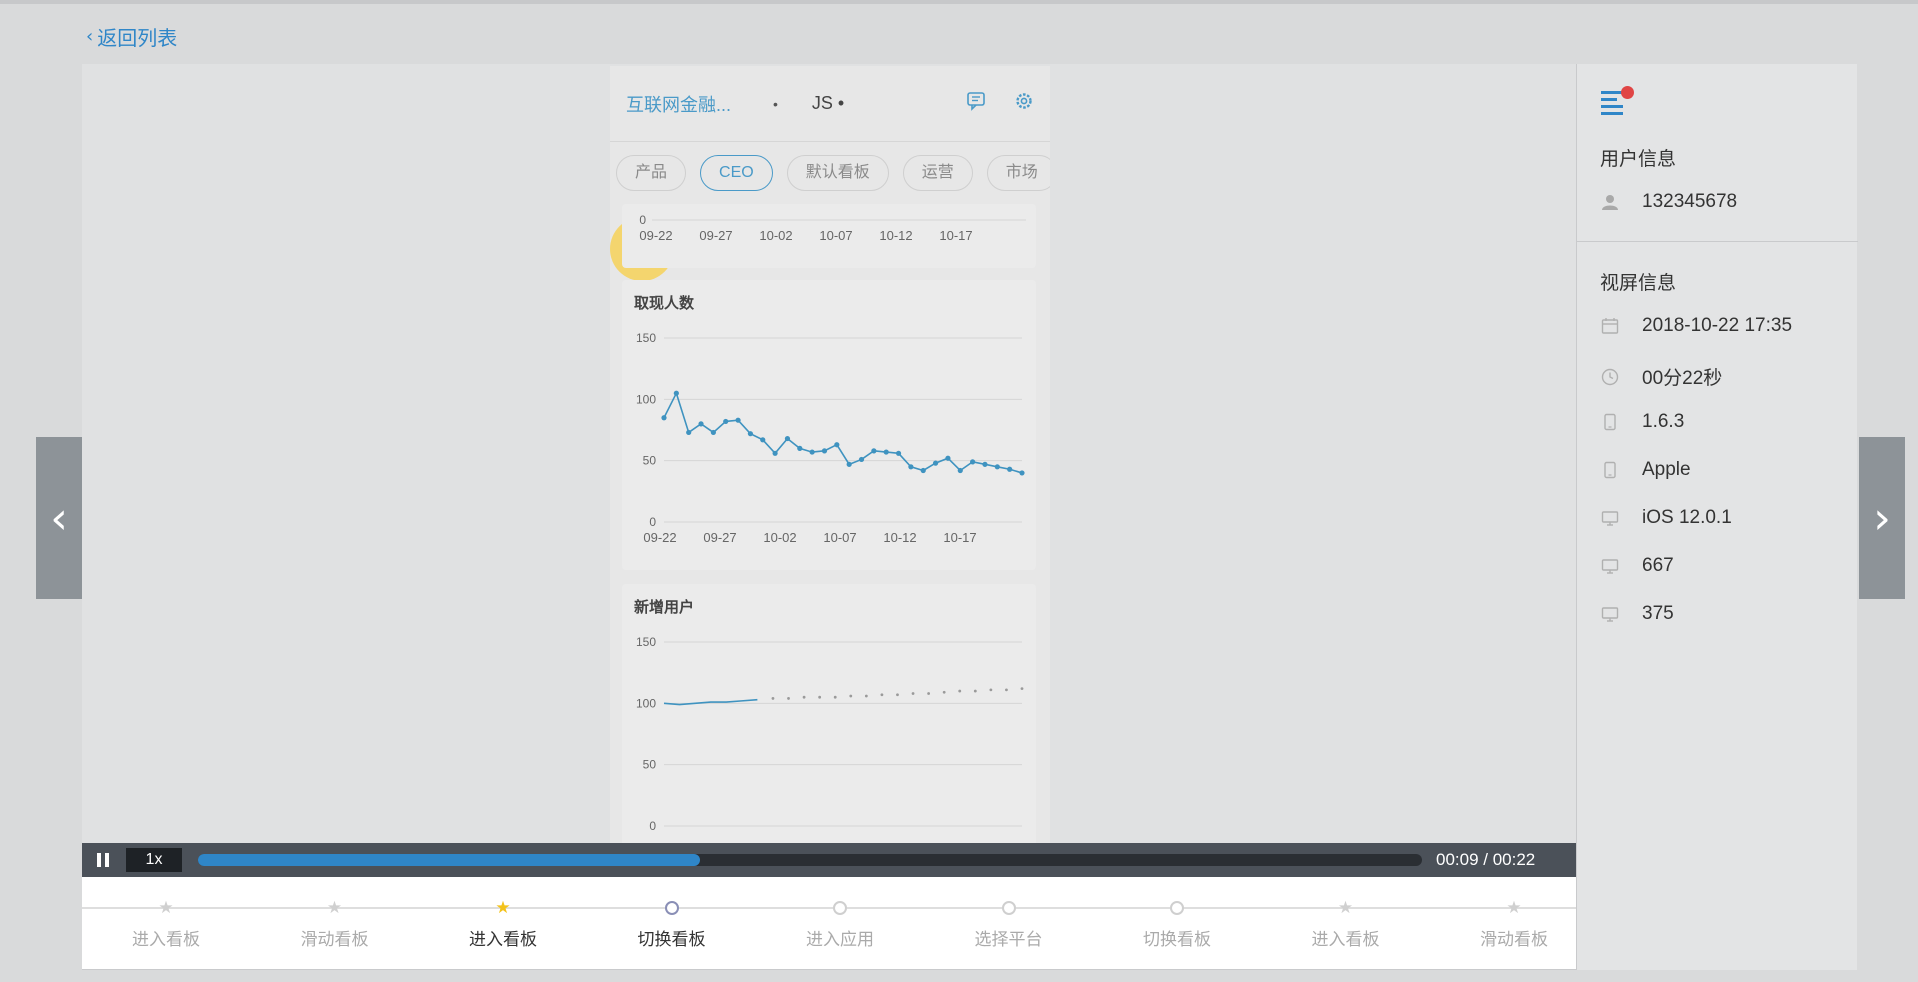  Describe the element at coordinates (137, 39) in the screenshot. I see `back-to-list-label: 返回列表` at that location.